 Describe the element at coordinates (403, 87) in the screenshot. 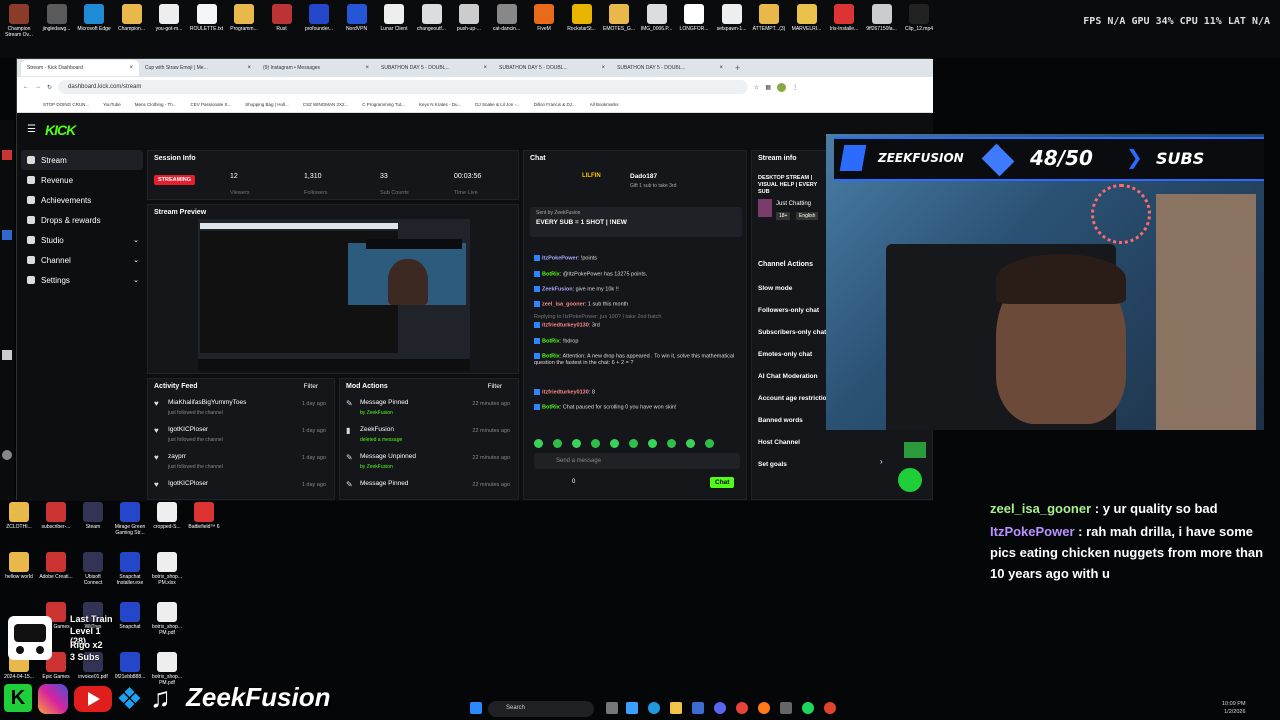

I see `url-input: dashboard.kick.com/stream` at that location.